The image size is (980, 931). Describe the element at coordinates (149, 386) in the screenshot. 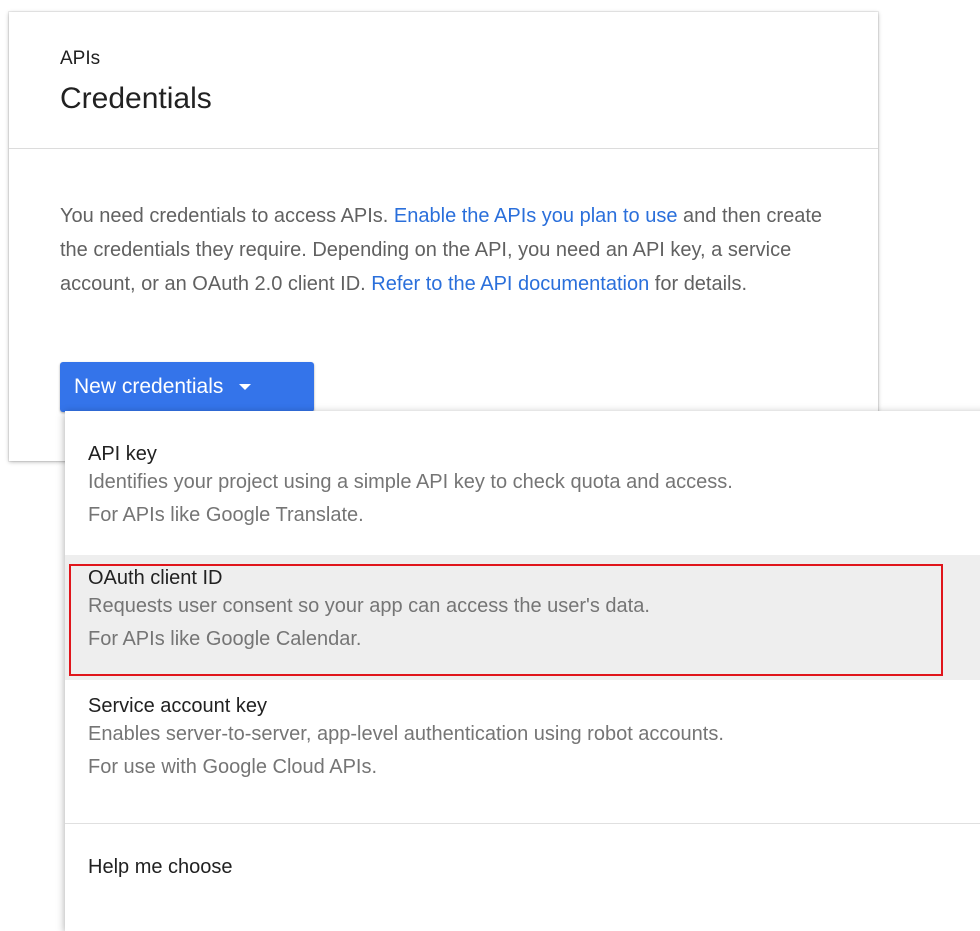

I see `new-credentials-label: New credentials` at that location.